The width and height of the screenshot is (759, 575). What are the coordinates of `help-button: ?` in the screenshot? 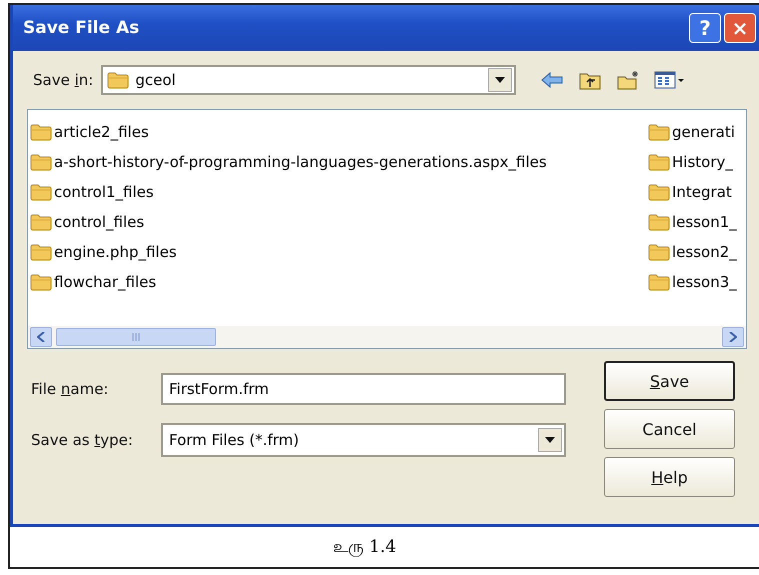 It's located at (705, 28).